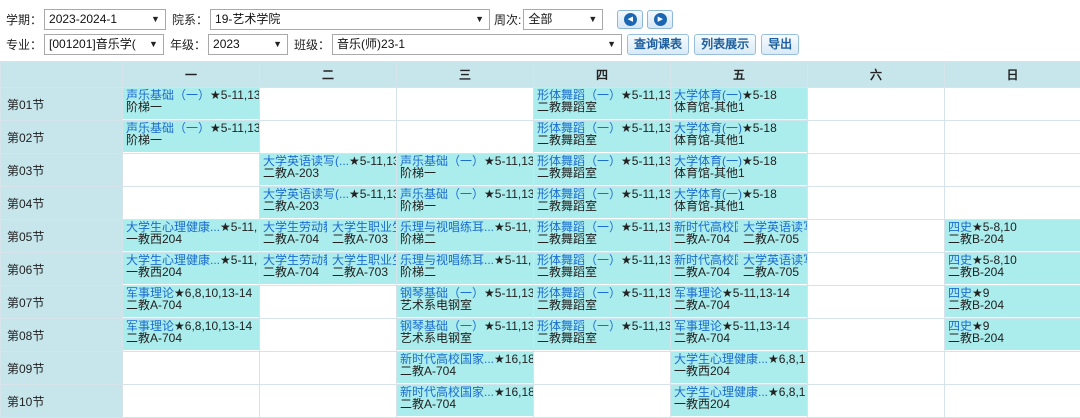 The width and height of the screenshot is (1080, 418). What do you see at coordinates (658, 44) in the screenshot?
I see `query-timetable-button: 查询课表` at bounding box center [658, 44].